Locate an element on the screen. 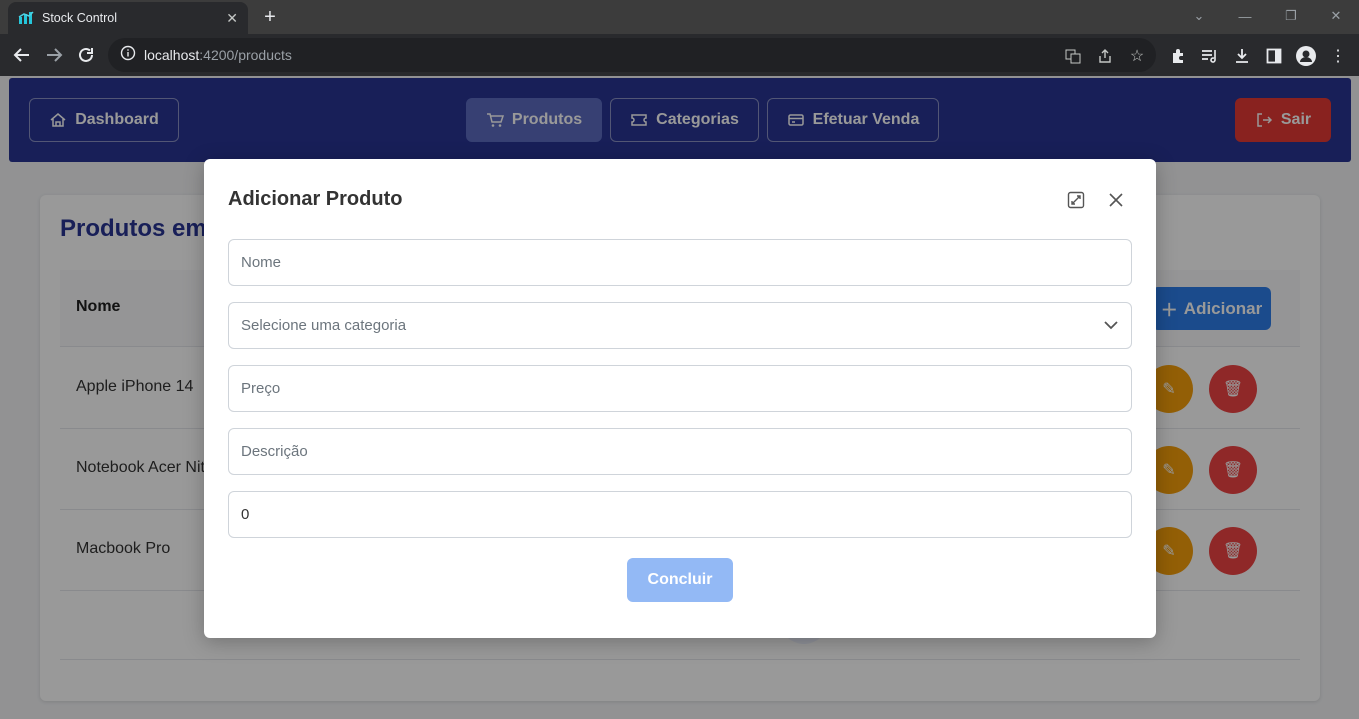  new-tab-icon: + is located at coordinates (270, 17).